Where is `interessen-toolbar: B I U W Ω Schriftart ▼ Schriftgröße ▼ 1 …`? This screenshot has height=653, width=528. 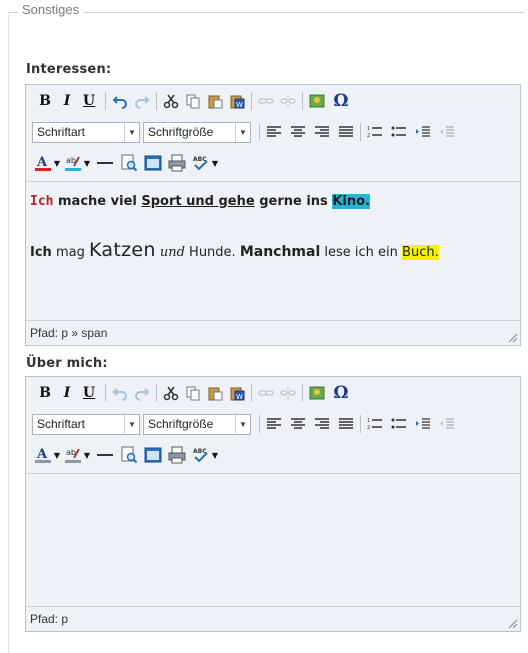 interessen-toolbar: B I U W Ω Schriftart ▼ Schriftgröße ▼ 1 … is located at coordinates (273, 133).